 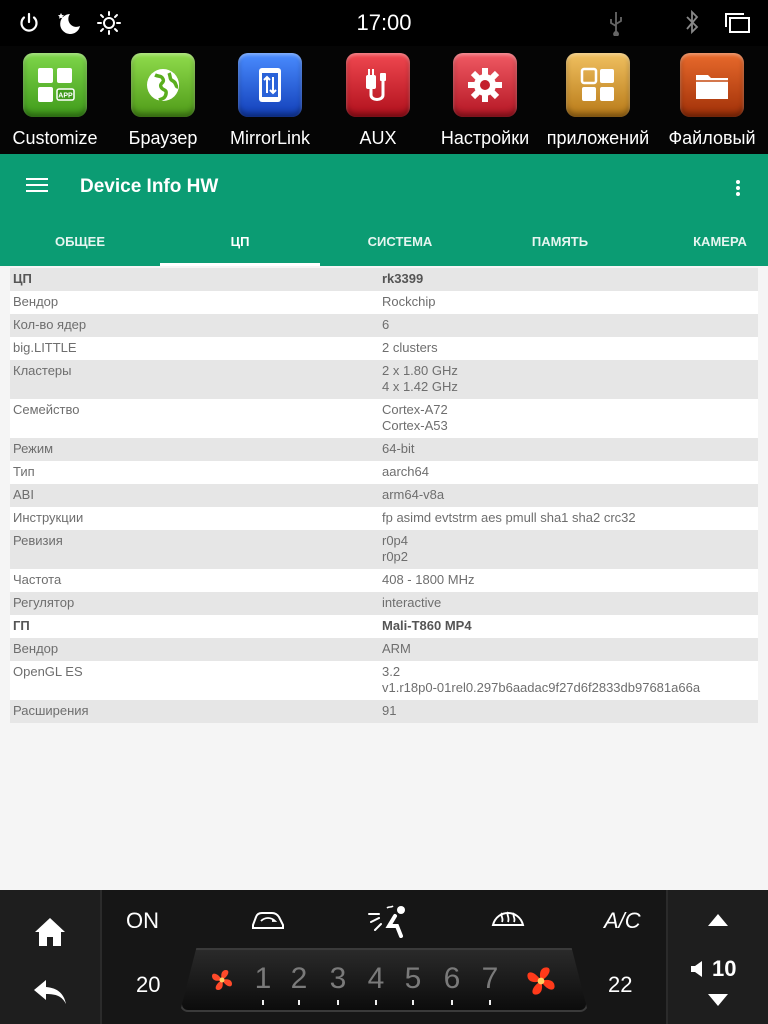 I want to click on svg-text: APP, so click(x=65, y=96).